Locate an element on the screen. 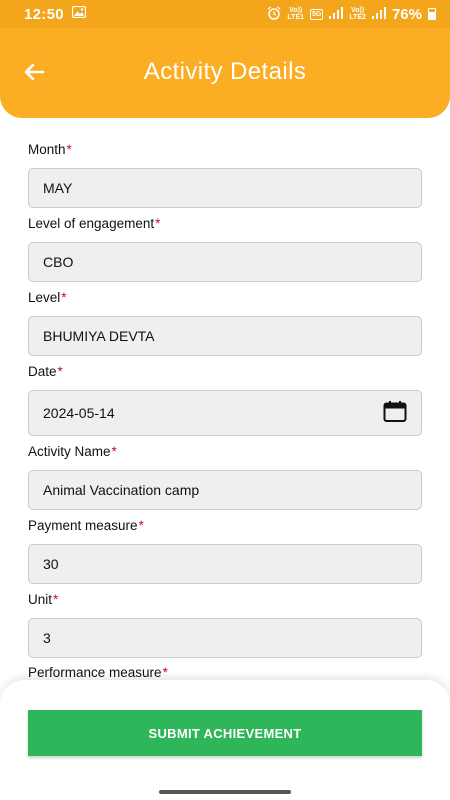 The width and height of the screenshot is (450, 800). 5g-badge: 5G is located at coordinates (317, 14).